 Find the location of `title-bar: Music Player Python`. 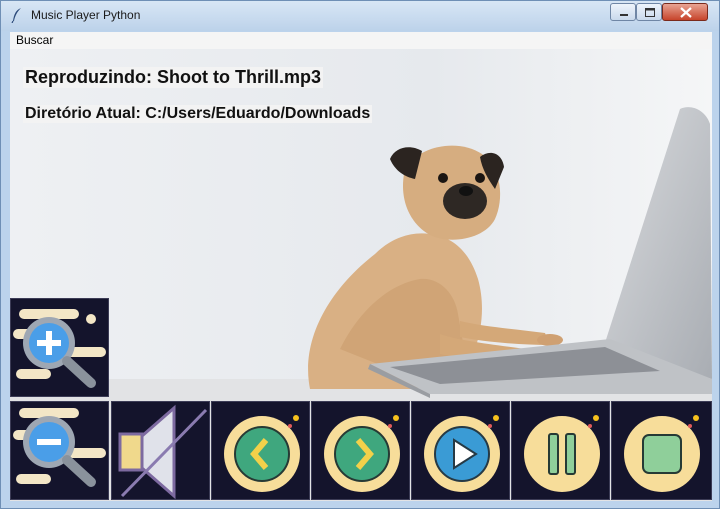

title-bar: Music Player Python is located at coordinates (360, 16).